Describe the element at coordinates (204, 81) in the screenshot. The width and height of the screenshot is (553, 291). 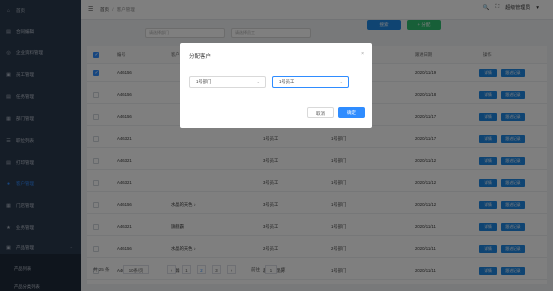
I see `department-select-value: 1号部门` at that location.